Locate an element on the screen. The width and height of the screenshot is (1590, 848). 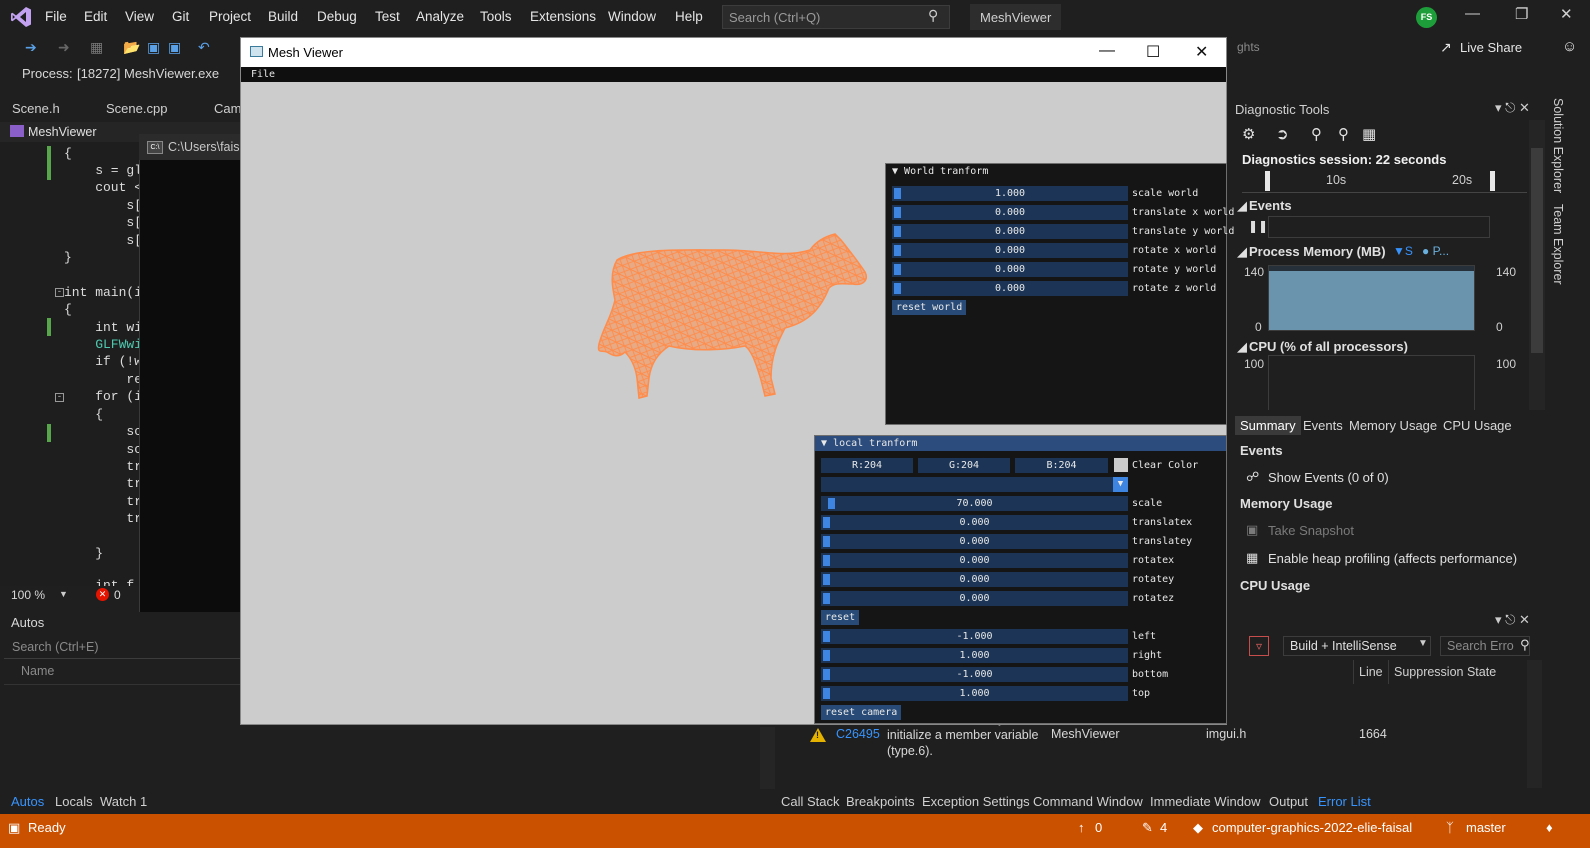
menu-edit: Edit is located at coordinates (95, 16).